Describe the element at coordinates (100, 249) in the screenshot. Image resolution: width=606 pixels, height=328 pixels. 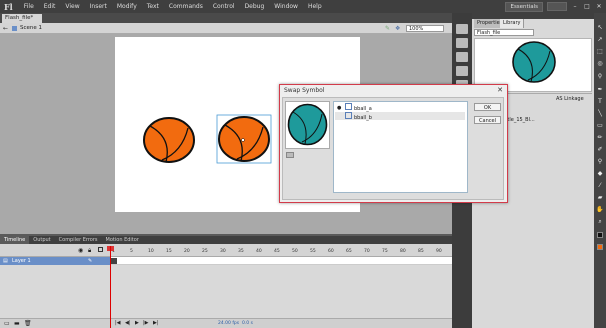
I see `outline-icon` at that location.